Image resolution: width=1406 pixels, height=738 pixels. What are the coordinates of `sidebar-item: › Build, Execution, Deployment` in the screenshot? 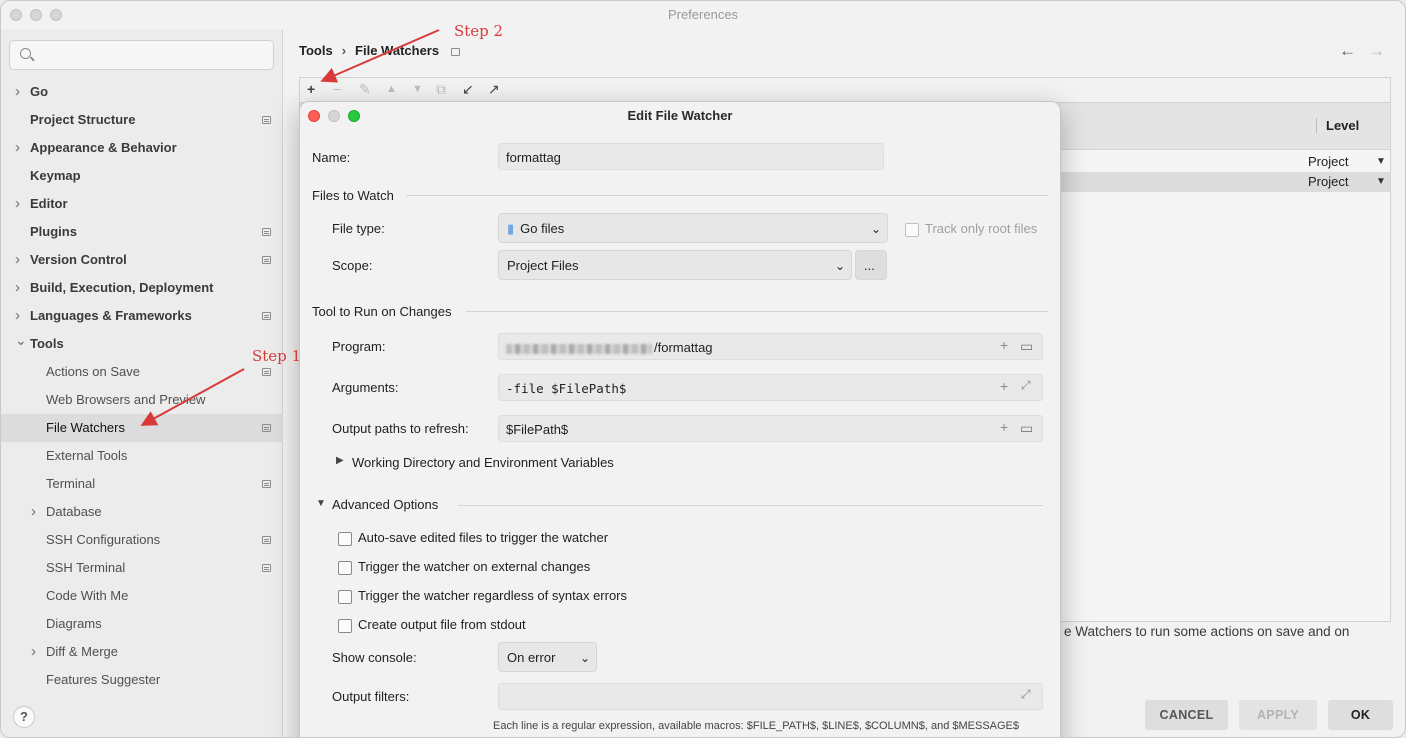 It's located at (142, 288).